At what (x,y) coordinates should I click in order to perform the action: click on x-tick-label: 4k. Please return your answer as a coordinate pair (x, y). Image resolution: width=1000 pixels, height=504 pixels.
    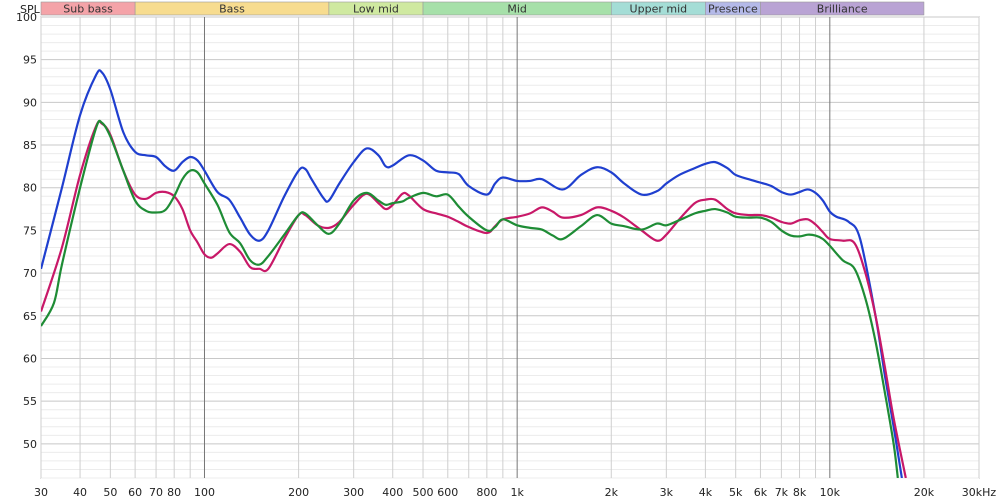
    Looking at the image, I should click on (706, 492).